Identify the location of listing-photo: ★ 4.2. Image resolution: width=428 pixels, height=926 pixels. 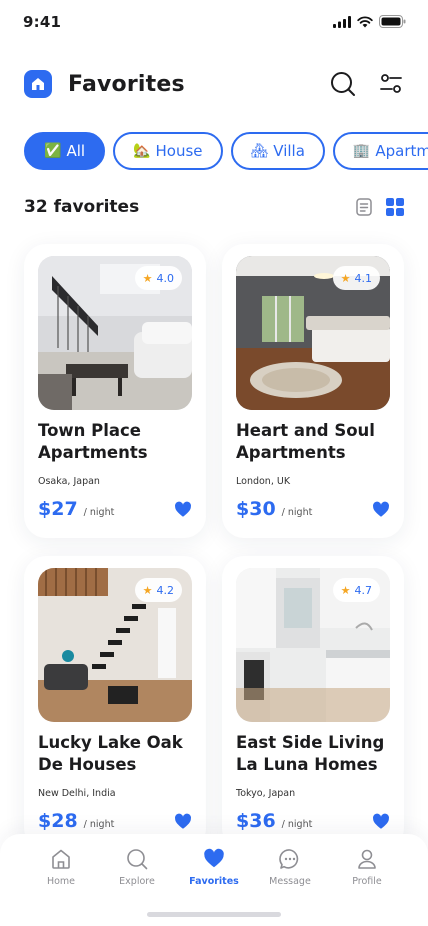
(115, 645).